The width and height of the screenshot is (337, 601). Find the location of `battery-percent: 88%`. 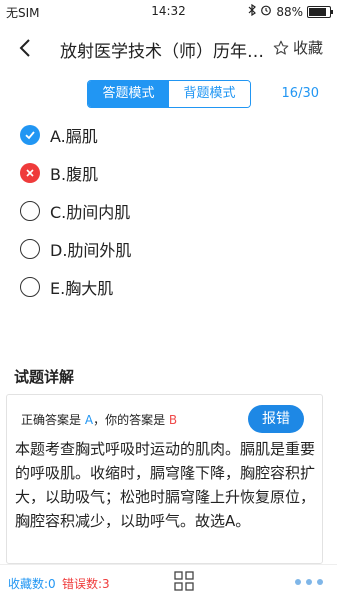

battery-percent: 88% is located at coordinates (289, 11).